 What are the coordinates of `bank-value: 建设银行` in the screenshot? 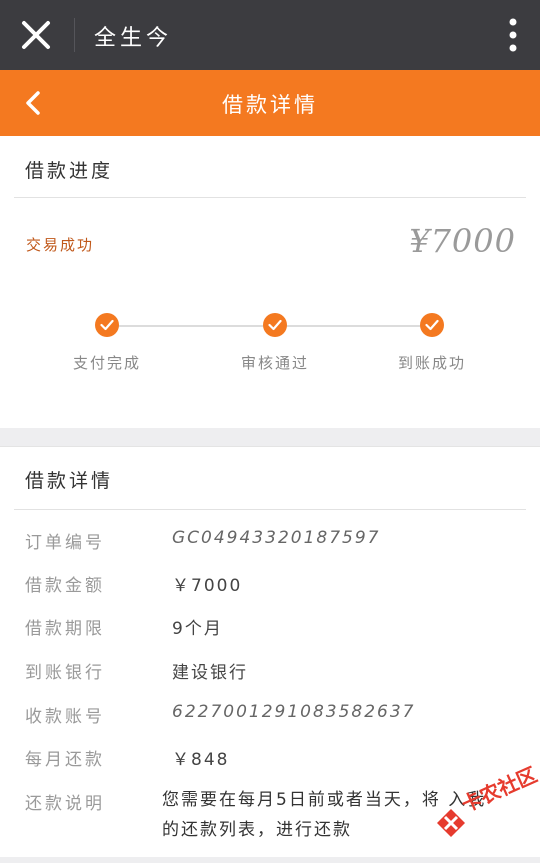 It's located at (210, 673).